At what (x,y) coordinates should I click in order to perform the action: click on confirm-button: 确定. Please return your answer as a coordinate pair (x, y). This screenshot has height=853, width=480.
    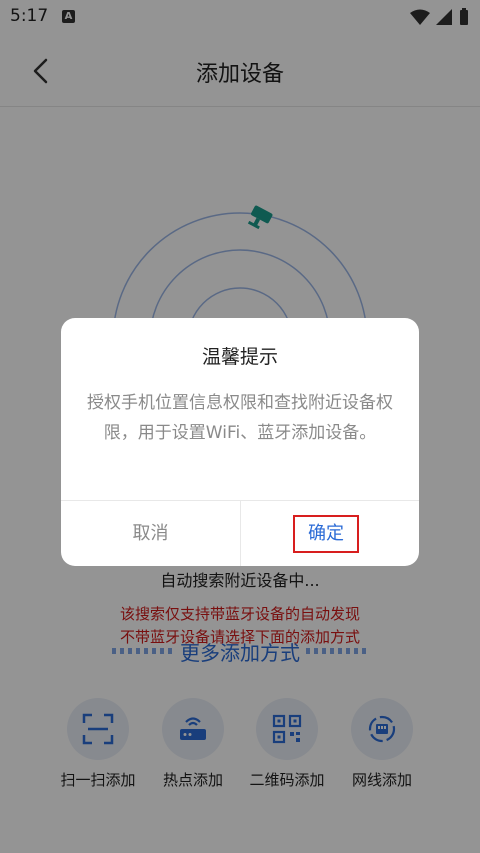
    Looking at the image, I should click on (330, 533).